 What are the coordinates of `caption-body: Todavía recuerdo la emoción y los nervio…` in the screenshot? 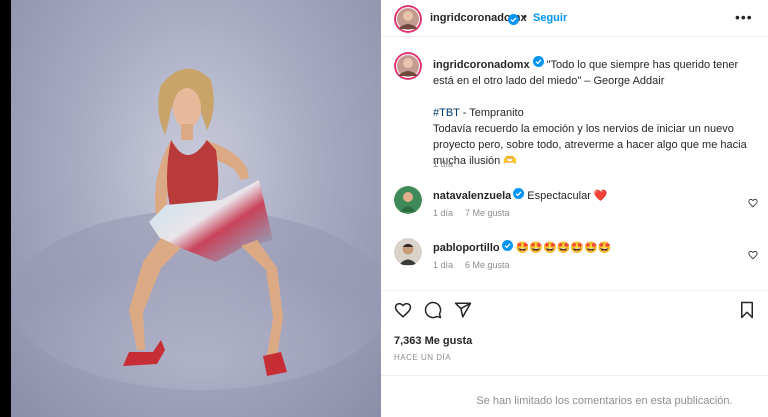 It's located at (590, 145).